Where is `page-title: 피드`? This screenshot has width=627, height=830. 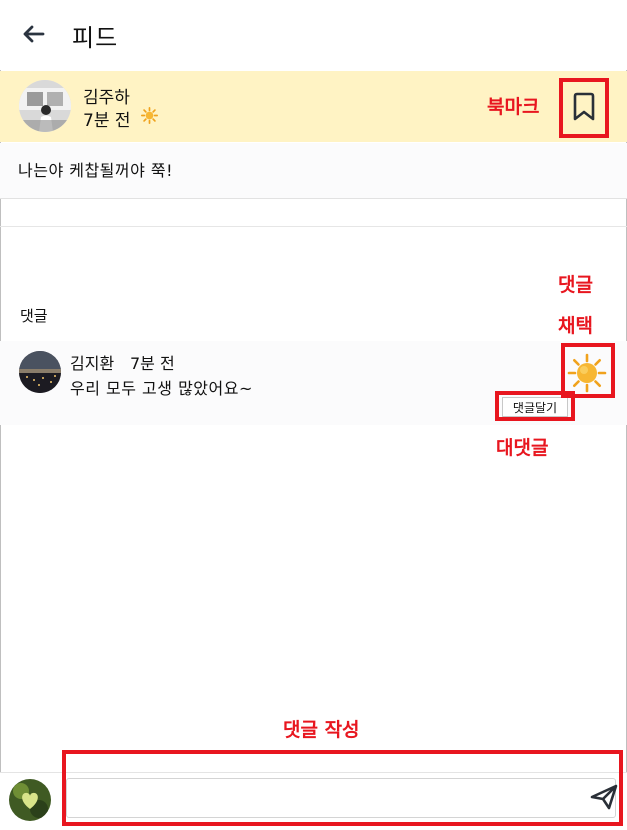
page-title: 피드 is located at coordinates (95, 38).